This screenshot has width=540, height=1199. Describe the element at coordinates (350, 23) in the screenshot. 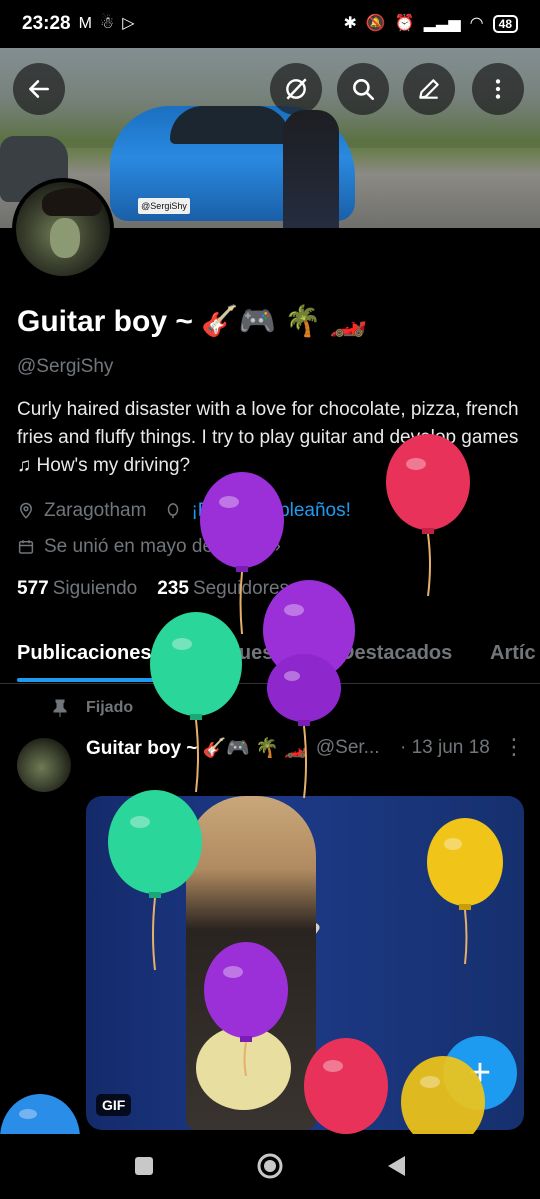

I see `bluetooth-icon: ✱` at that location.